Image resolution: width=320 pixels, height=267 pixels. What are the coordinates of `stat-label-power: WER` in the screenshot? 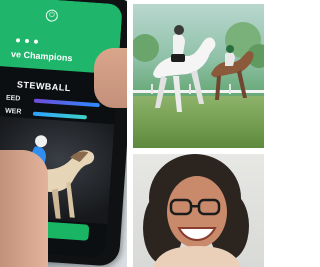 It's located at (13, 111).